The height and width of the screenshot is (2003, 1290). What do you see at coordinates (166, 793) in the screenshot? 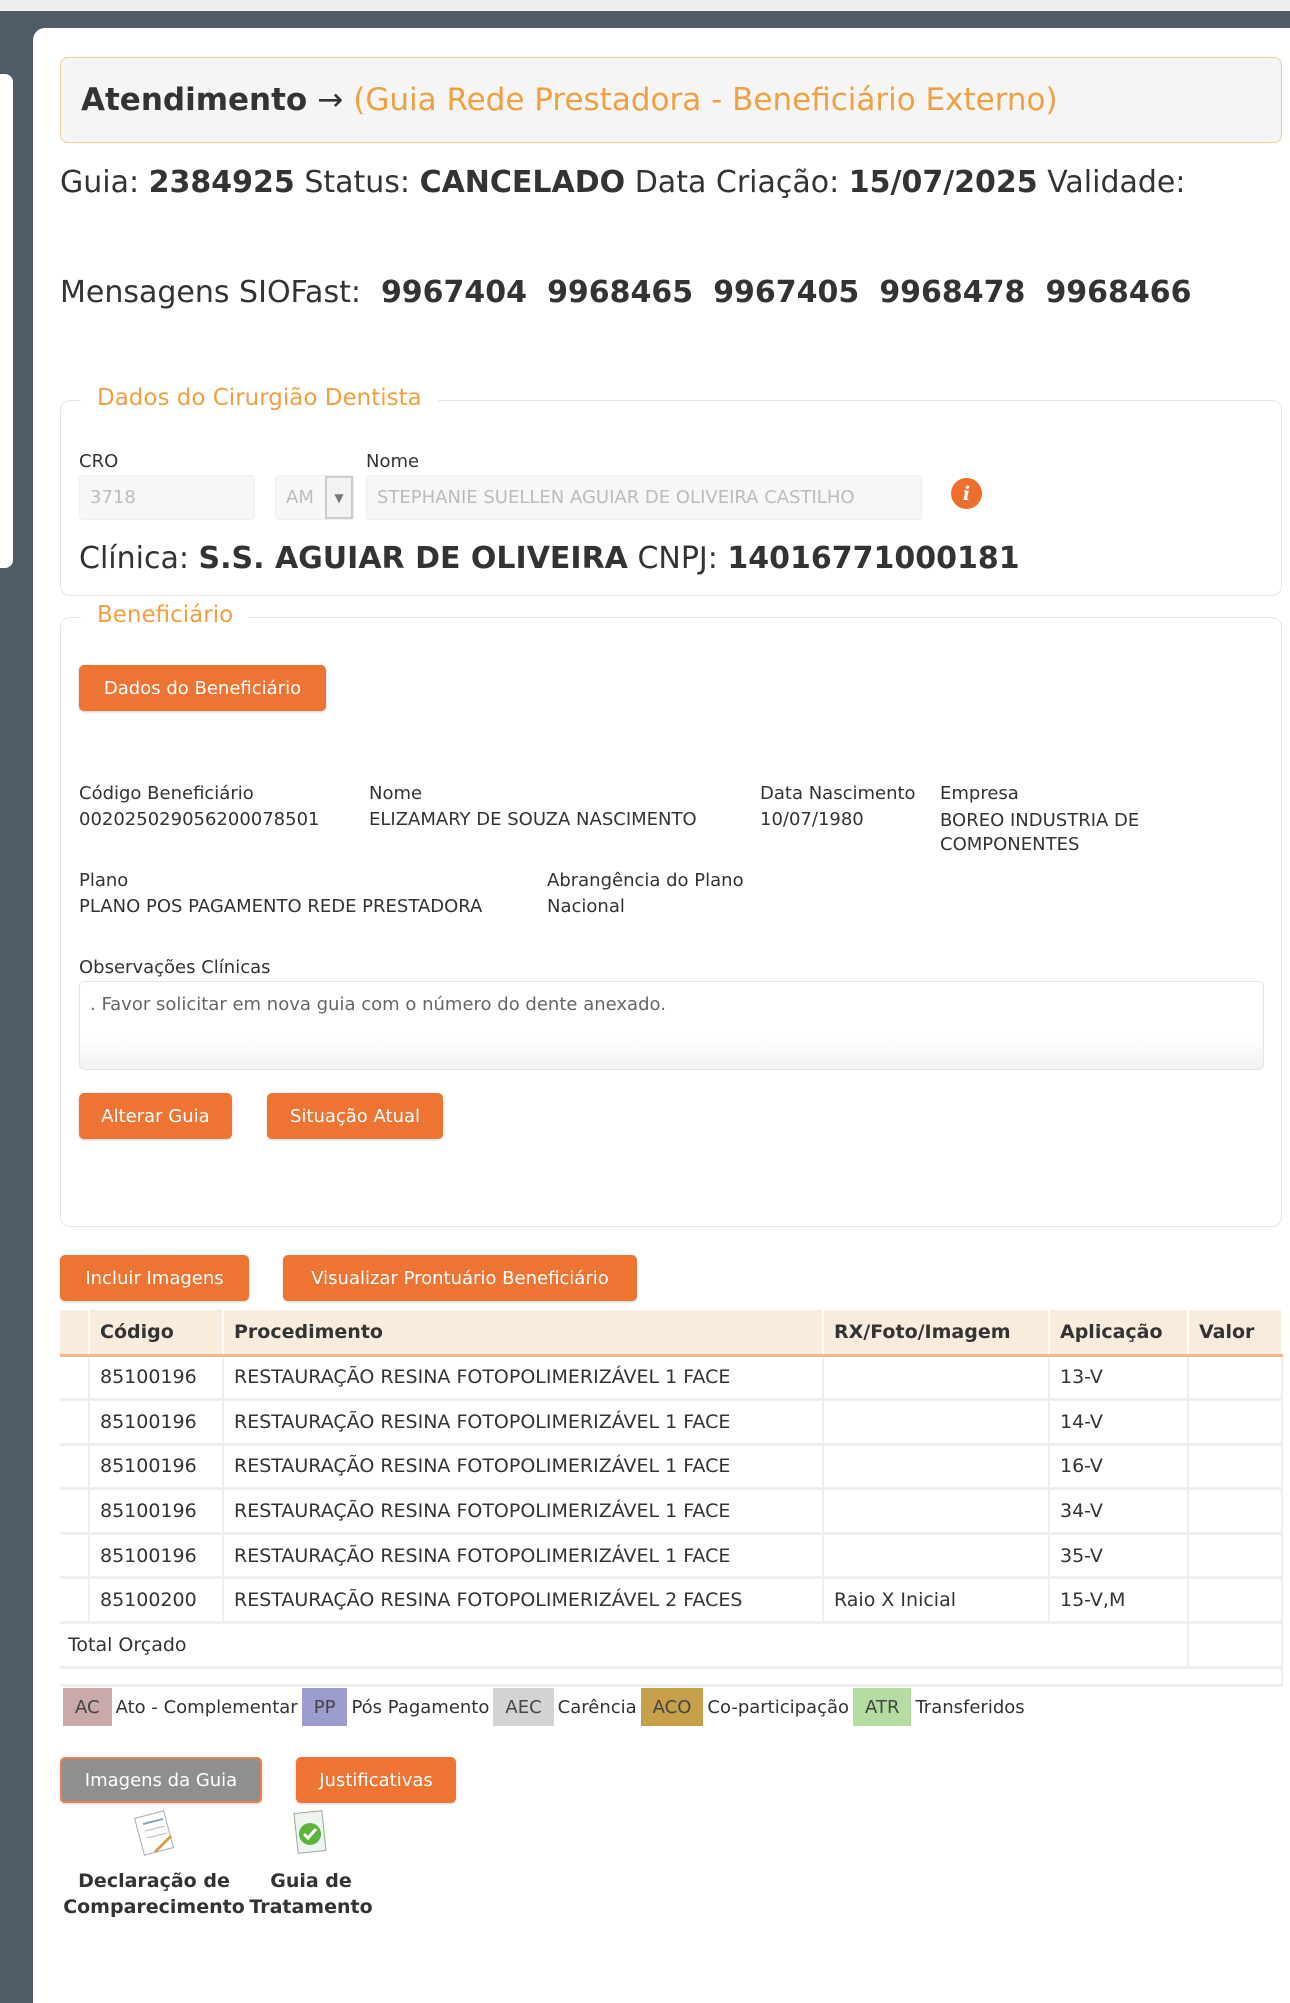
I see `beneficiary-code-label: Código Beneficiário` at bounding box center [166, 793].